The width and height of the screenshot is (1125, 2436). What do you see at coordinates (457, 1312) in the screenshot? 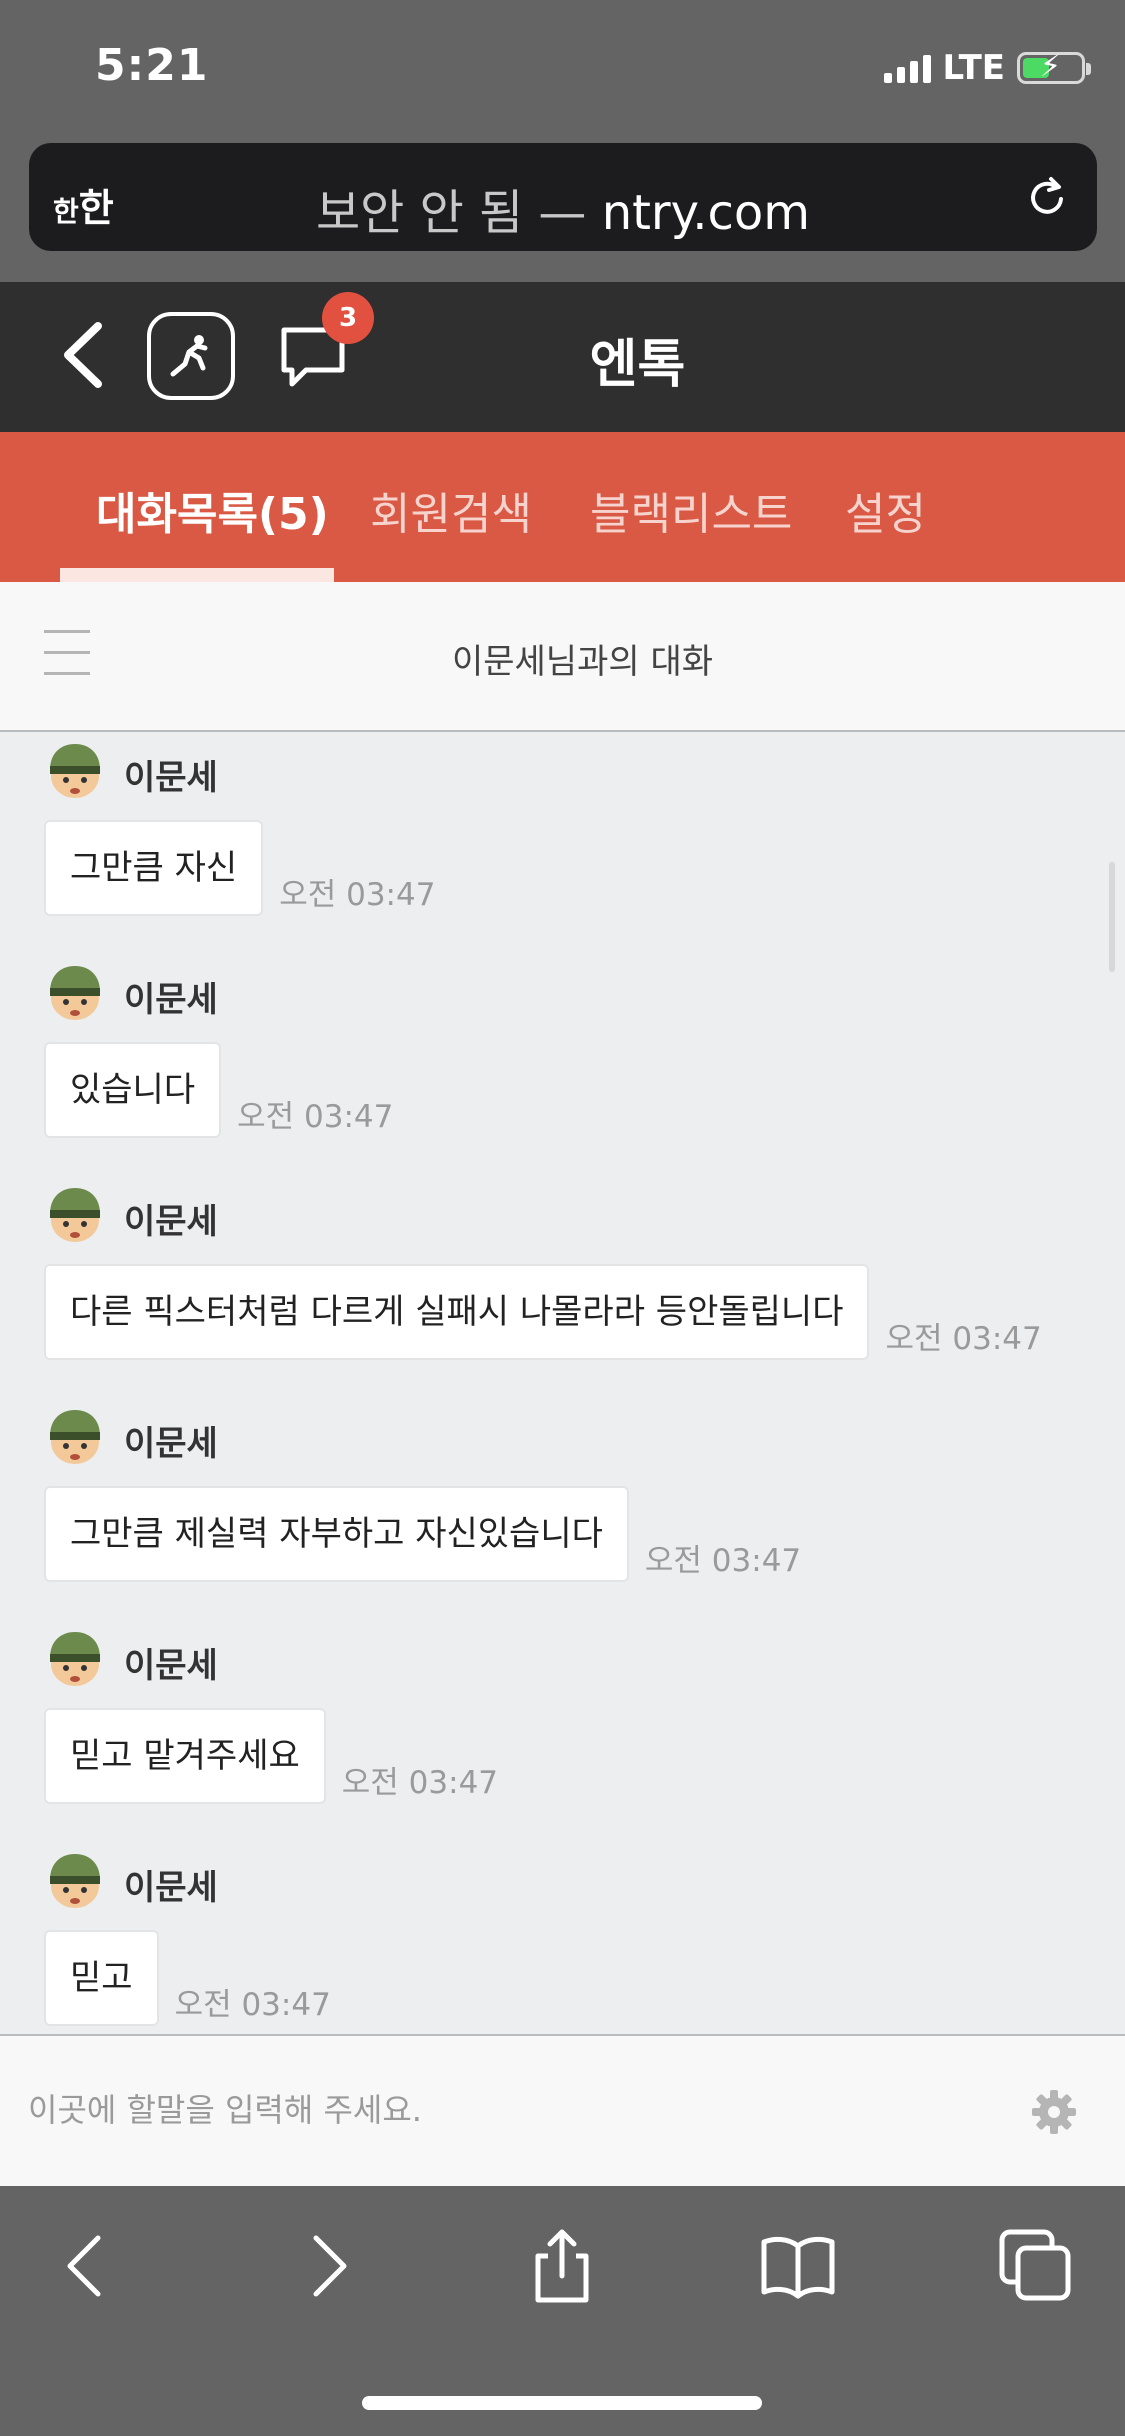
I see `message-bubble: 다른 픽스터처럼 다르게 실패시 나몰라라 등안돌립니다` at bounding box center [457, 1312].